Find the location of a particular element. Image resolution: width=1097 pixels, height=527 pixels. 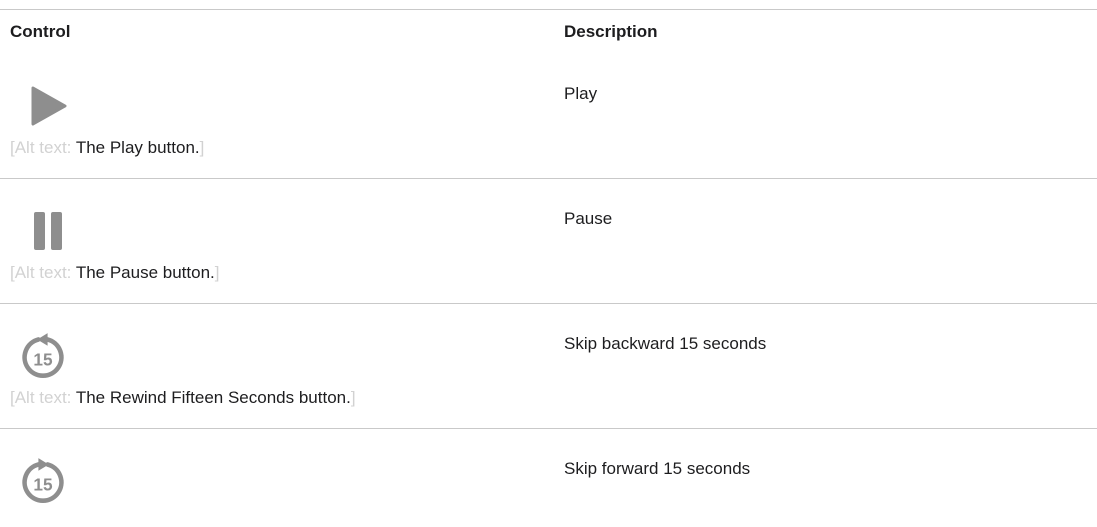

alt-text: The Play button. is located at coordinates (137, 147).